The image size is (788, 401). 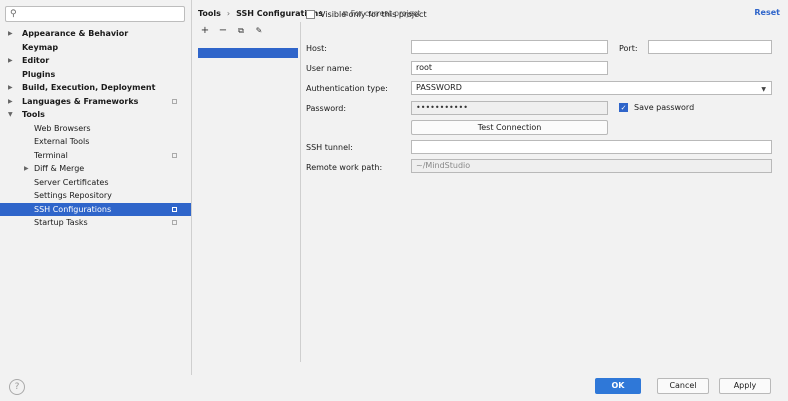 I want to click on sidebar-item: Plugins, so click(x=95, y=75).